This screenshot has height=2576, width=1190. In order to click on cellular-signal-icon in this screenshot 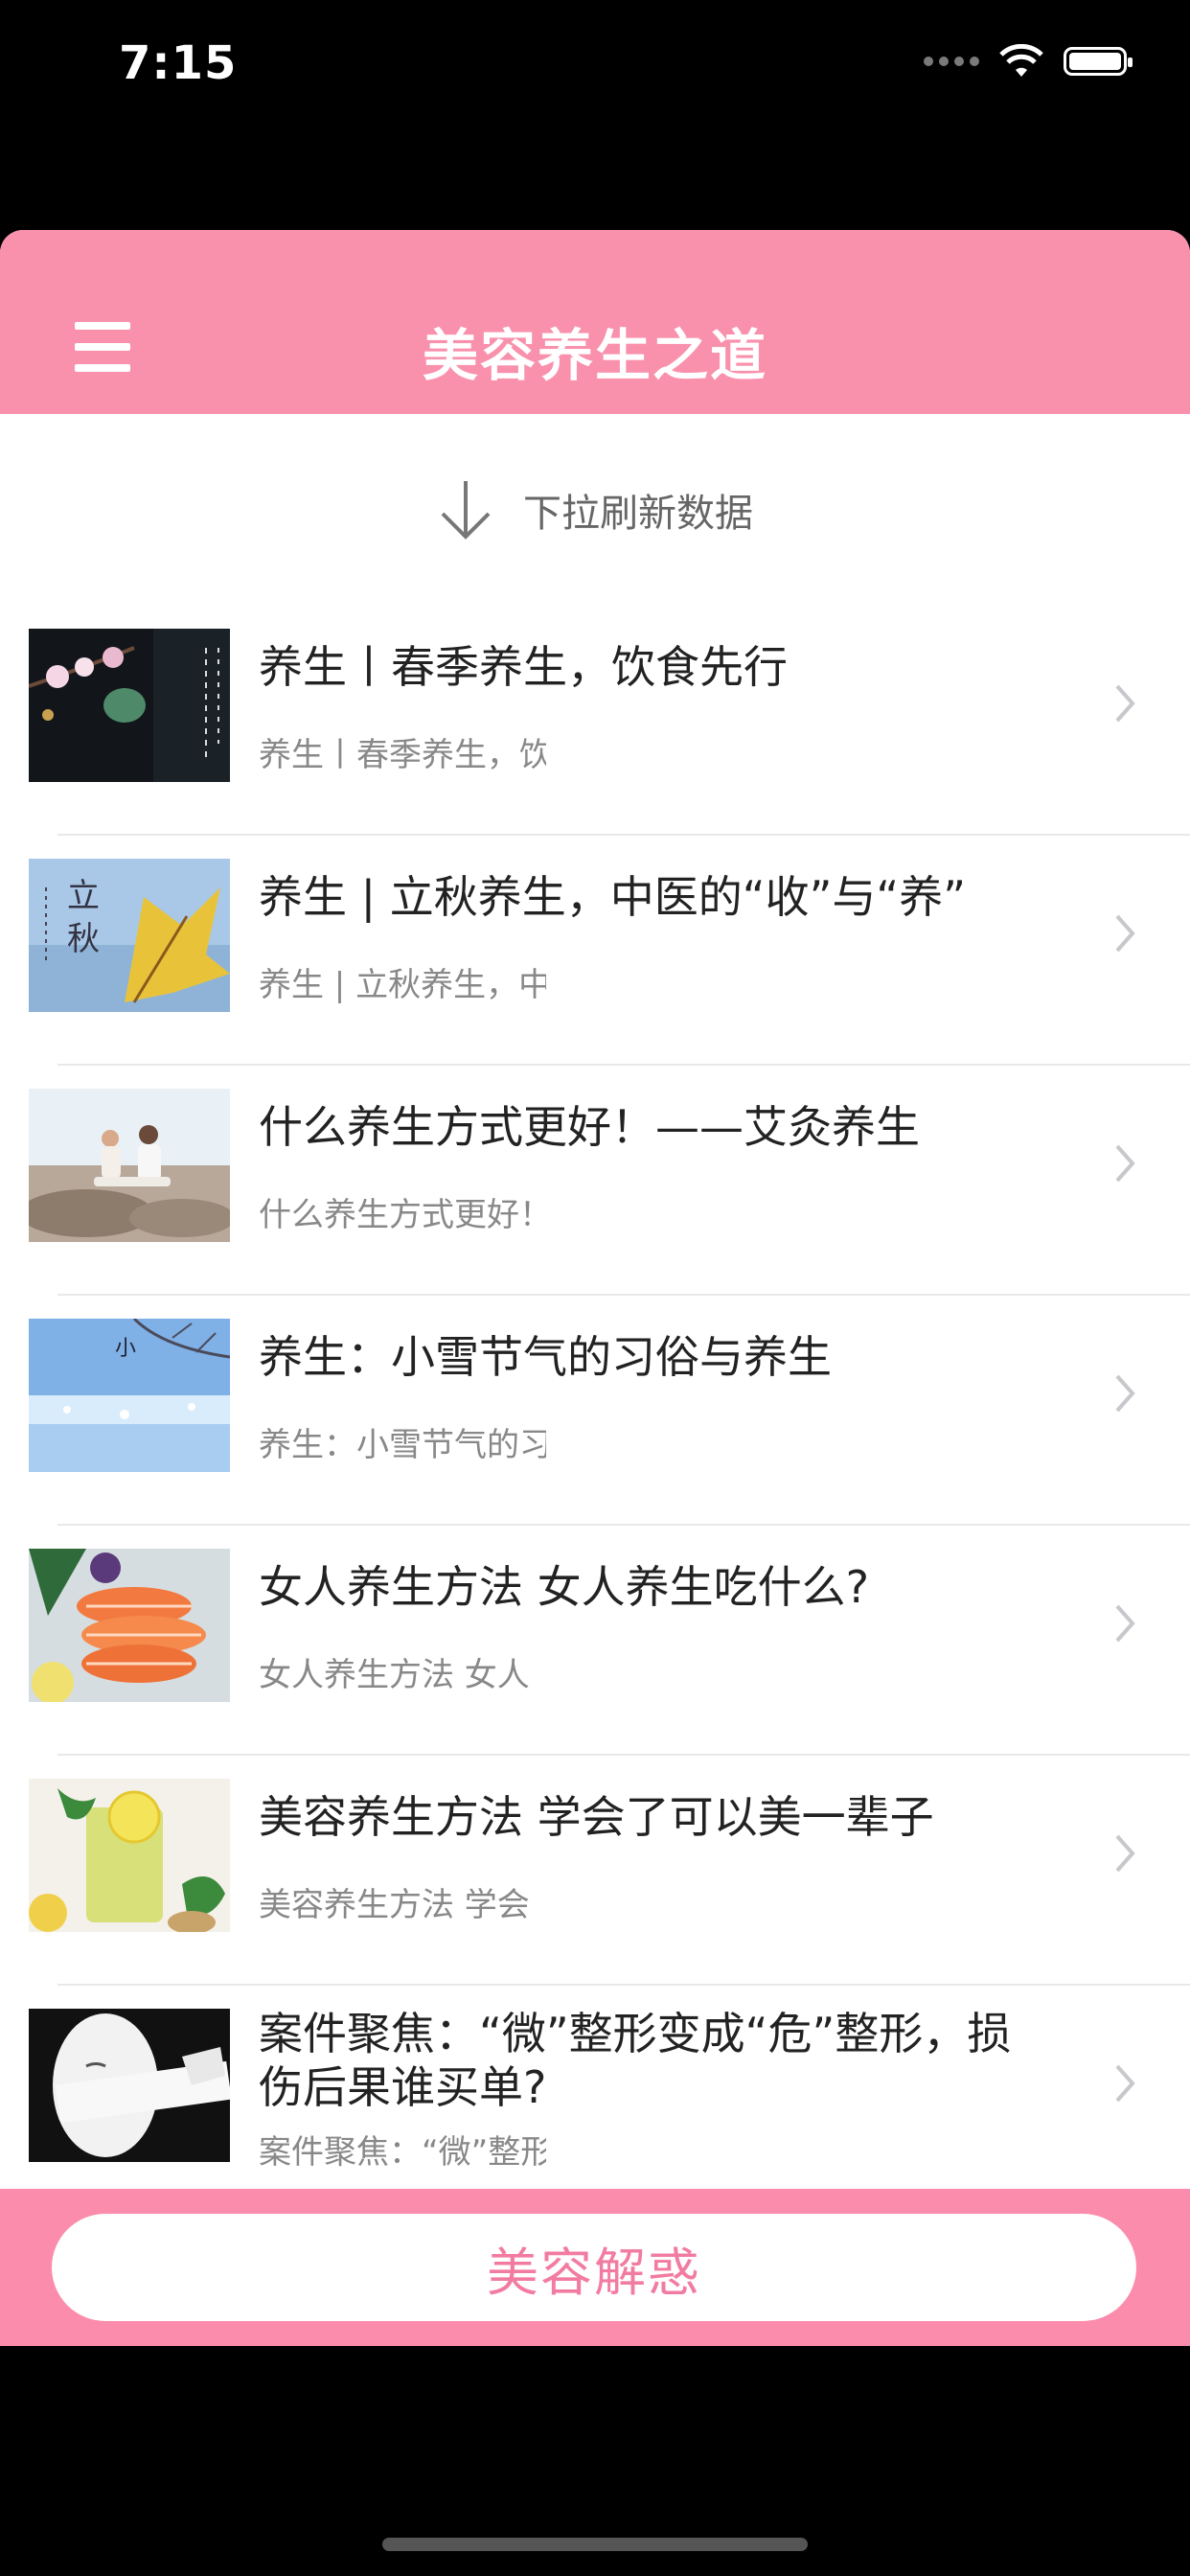, I will do `click(952, 62)`.